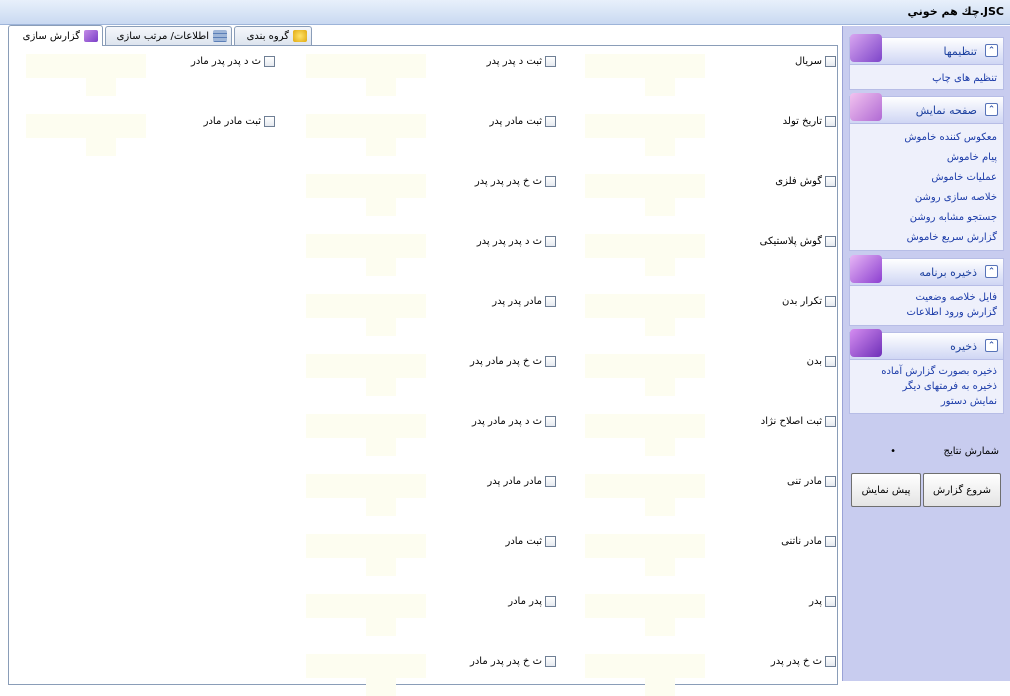  I want to click on result-count-value: •, so click(893, 451).